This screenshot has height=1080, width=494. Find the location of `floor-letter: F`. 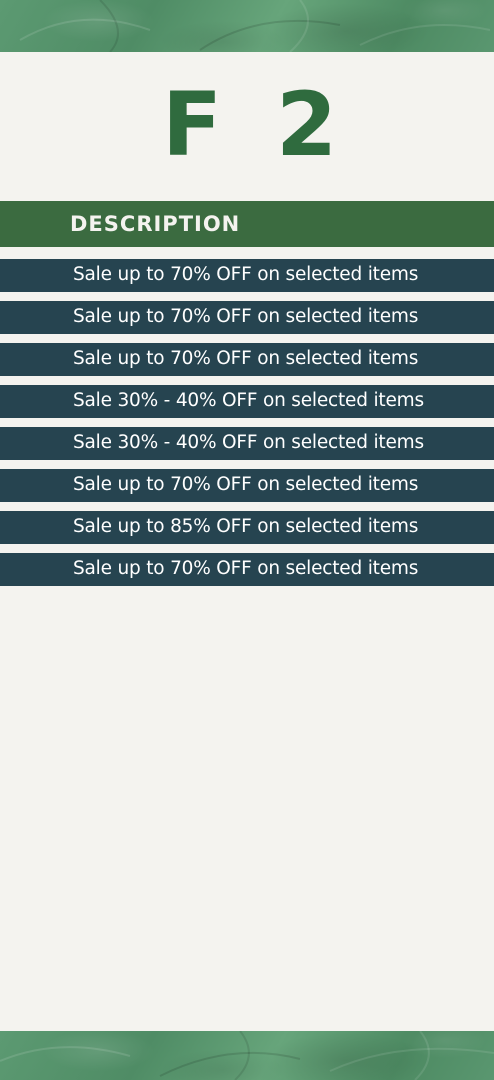

floor-letter: F is located at coordinates (192, 124).